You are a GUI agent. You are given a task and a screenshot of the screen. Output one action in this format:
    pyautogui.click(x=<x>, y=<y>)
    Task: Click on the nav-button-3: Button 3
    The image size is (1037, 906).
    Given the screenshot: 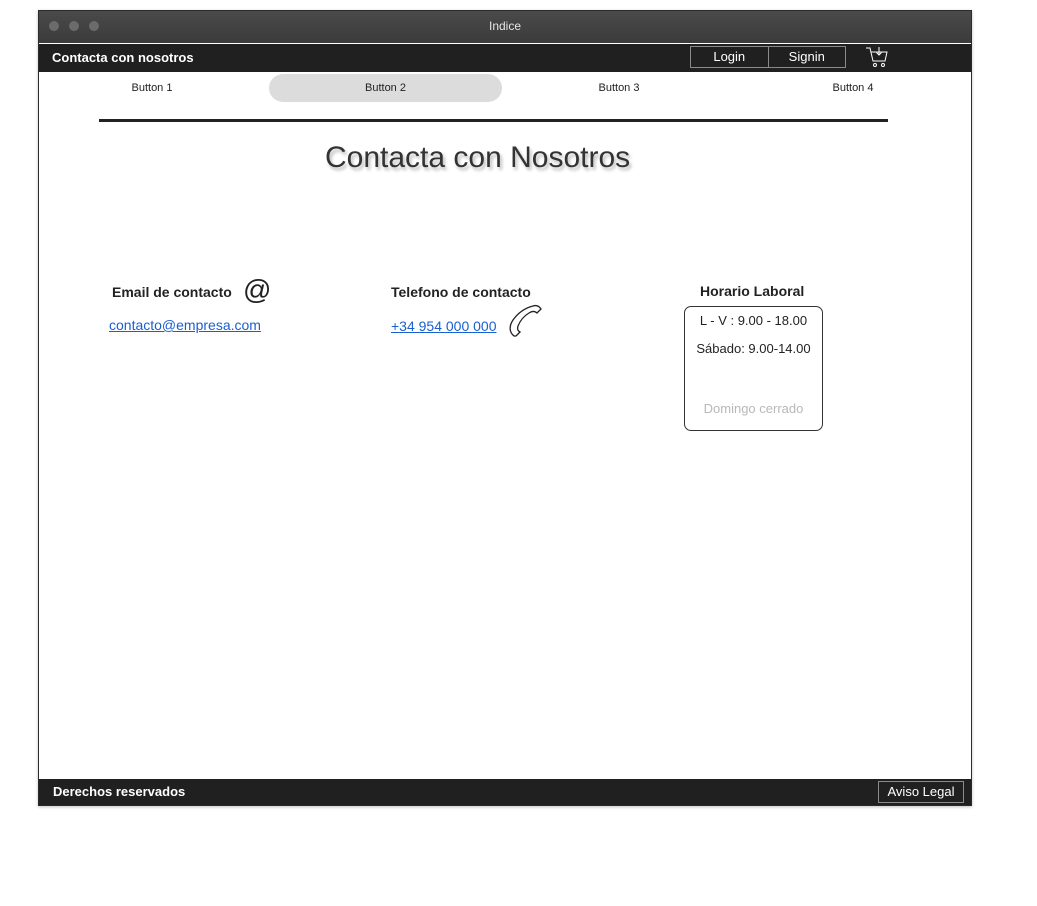 What is the action you would take?
    pyautogui.click(x=619, y=88)
    